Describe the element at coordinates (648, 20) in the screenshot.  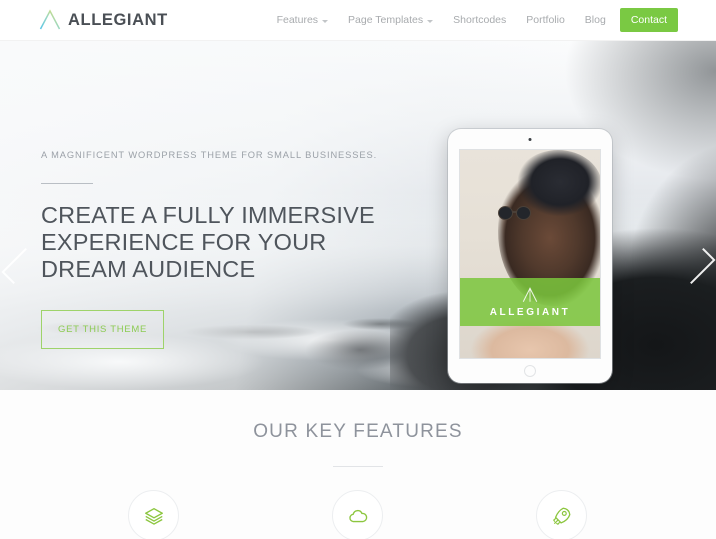
I see `nav-contact-button: Contact` at that location.